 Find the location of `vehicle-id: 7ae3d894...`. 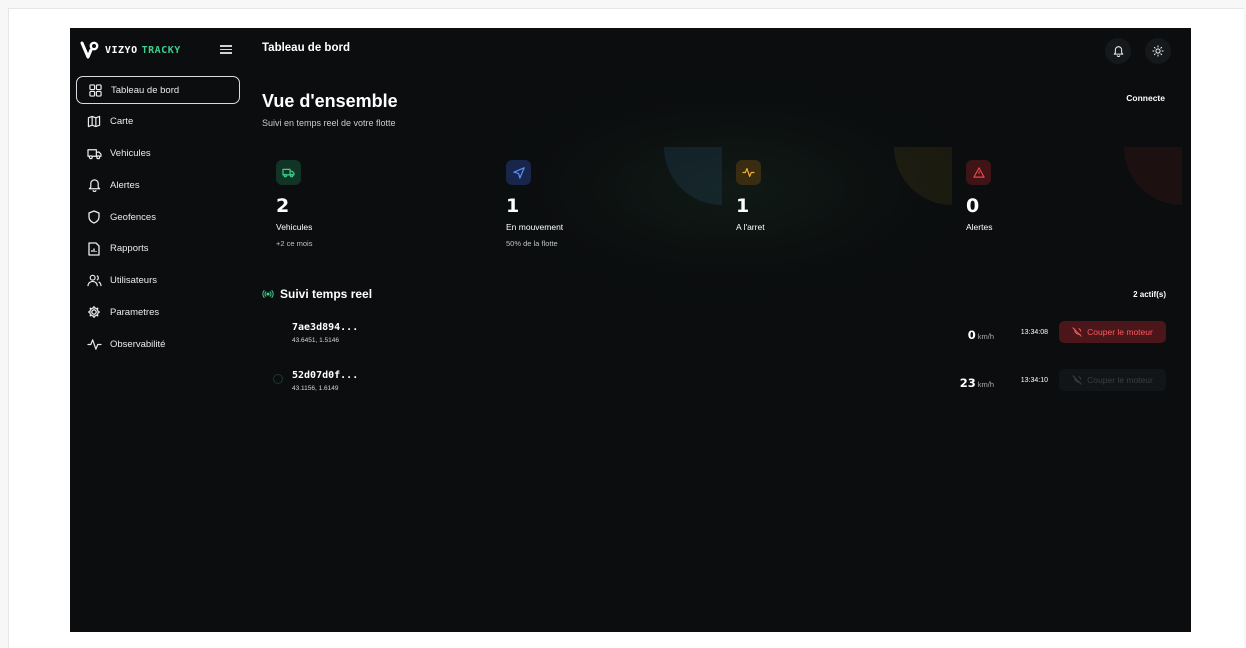

vehicle-id: 7ae3d894... is located at coordinates (325, 327).